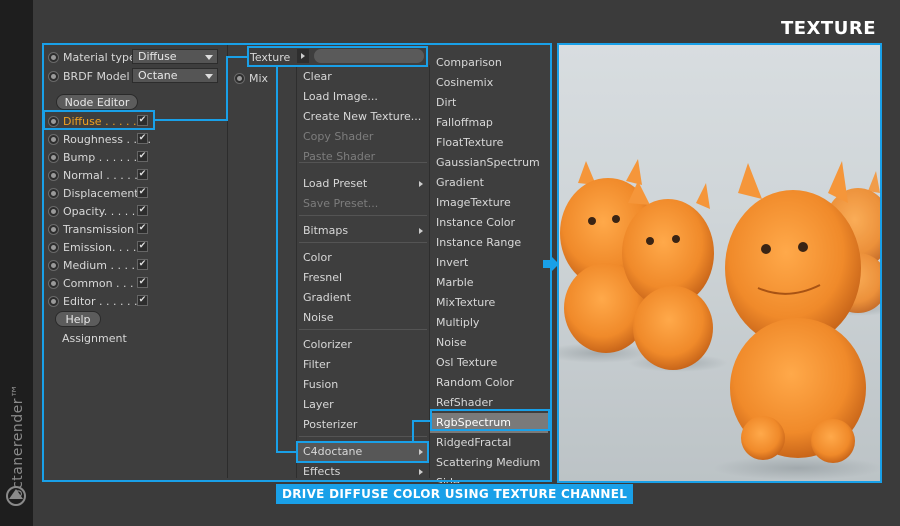 This screenshot has width=900, height=526. I want to click on page-title: TEXTURE, so click(828, 28).